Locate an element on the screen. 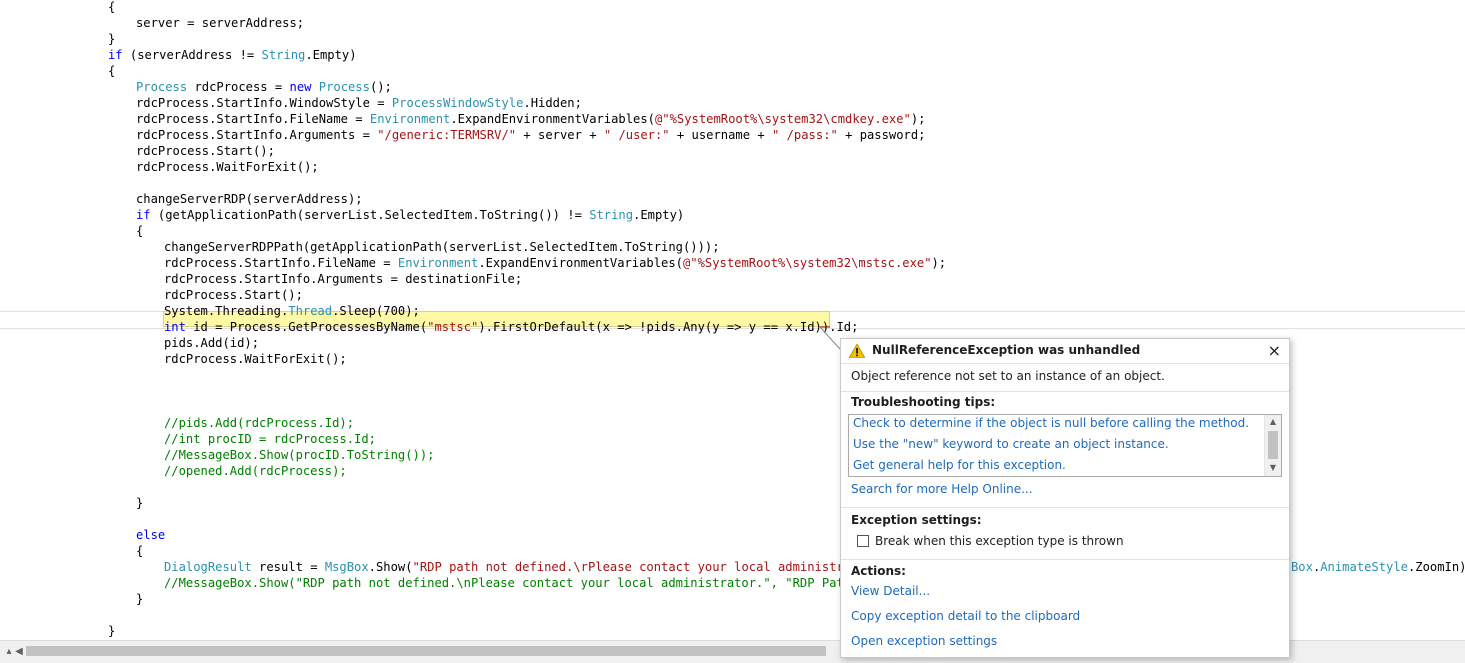  code-token: " /pass:" is located at coordinates (804, 135).